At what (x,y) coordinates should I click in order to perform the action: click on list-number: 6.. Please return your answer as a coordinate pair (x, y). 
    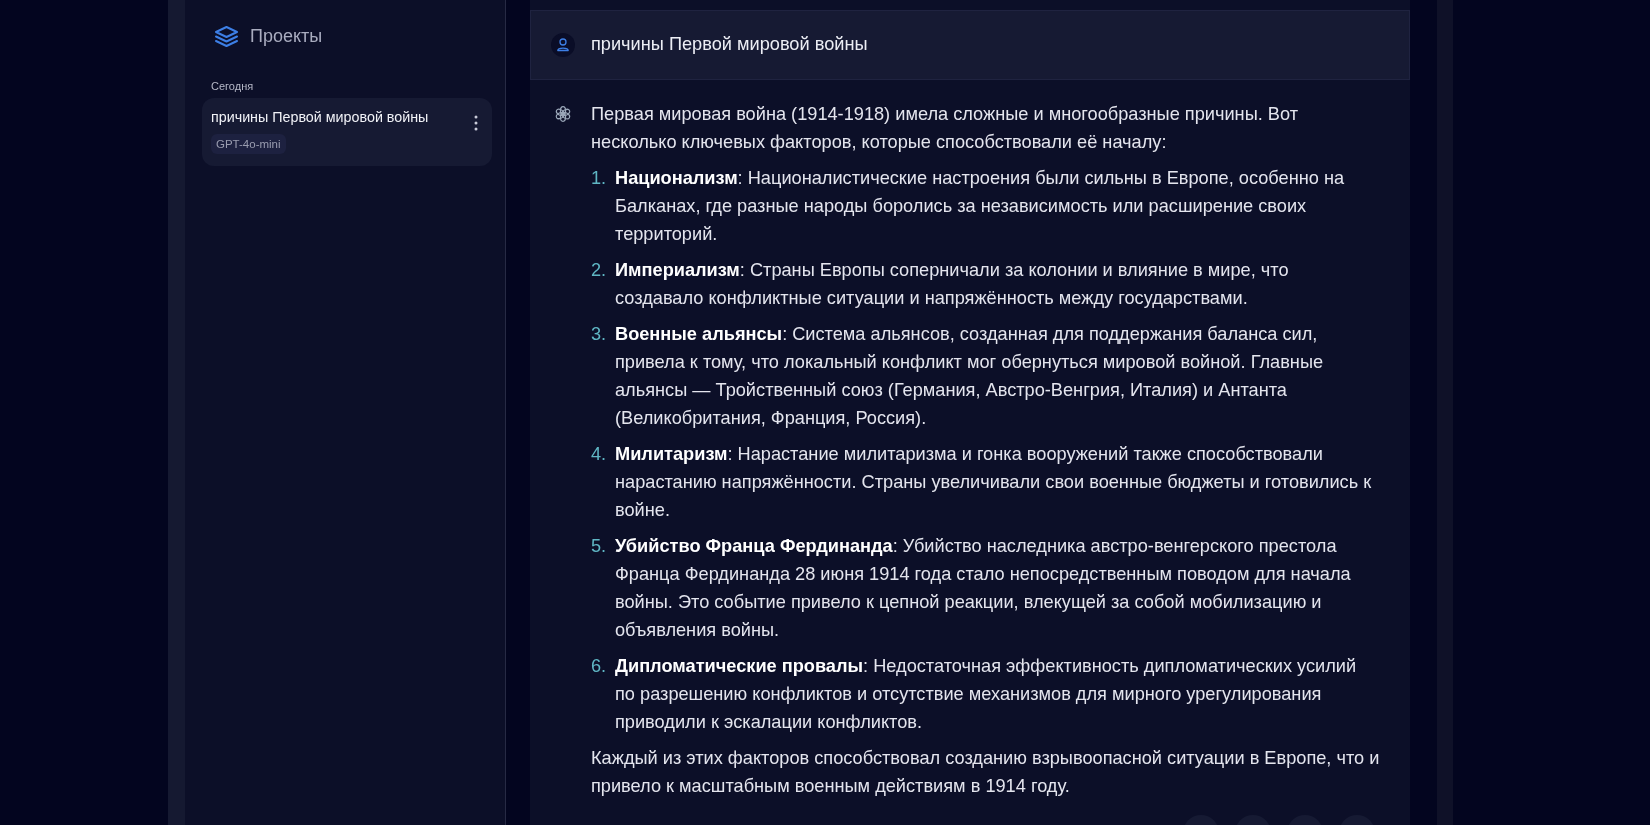
    Looking at the image, I should click on (599, 666).